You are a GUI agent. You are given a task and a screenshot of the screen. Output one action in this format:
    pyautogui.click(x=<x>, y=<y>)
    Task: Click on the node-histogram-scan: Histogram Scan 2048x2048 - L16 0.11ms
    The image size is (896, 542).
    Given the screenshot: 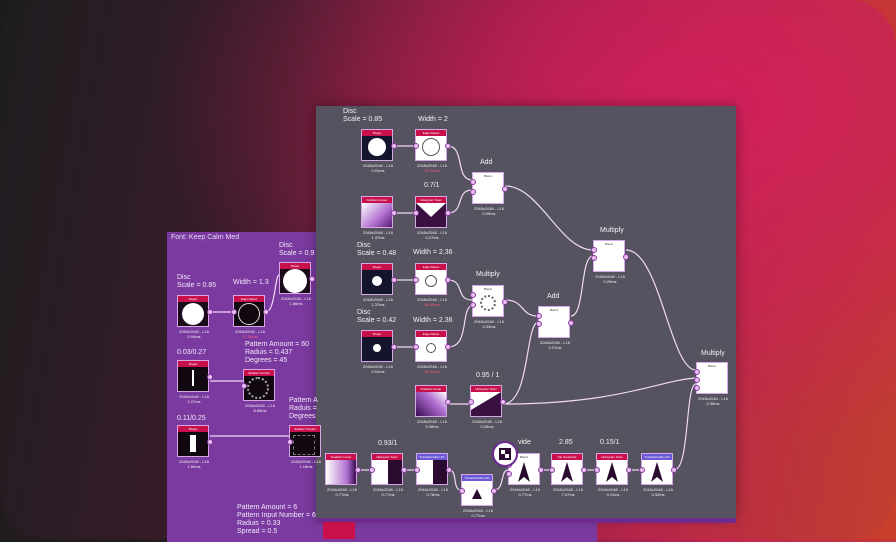 What is the action you would take?
    pyautogui.click(x=613, y=475)
    